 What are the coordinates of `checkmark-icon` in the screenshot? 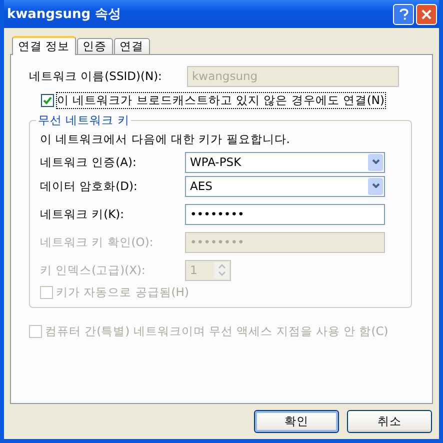 It's located at (47, 100).